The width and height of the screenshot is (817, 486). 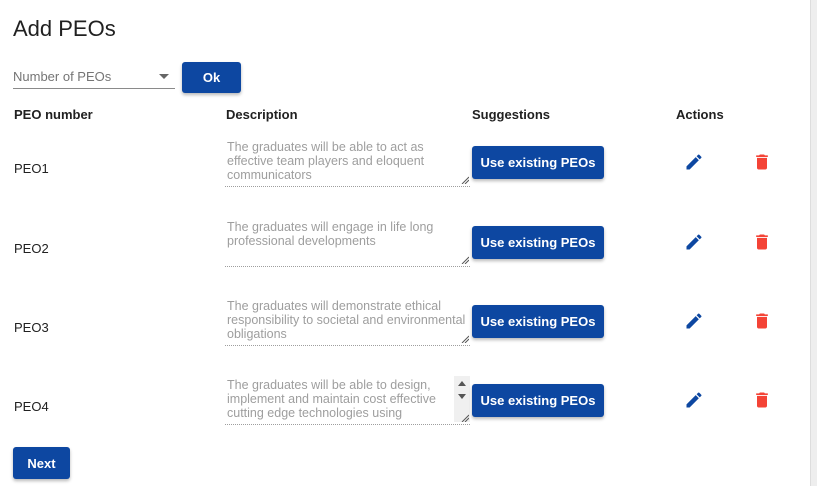 What do you see at coordinates (164, 76) in the screenshot?
I see `chevron-down-icon` at bounding box center [164, 76].